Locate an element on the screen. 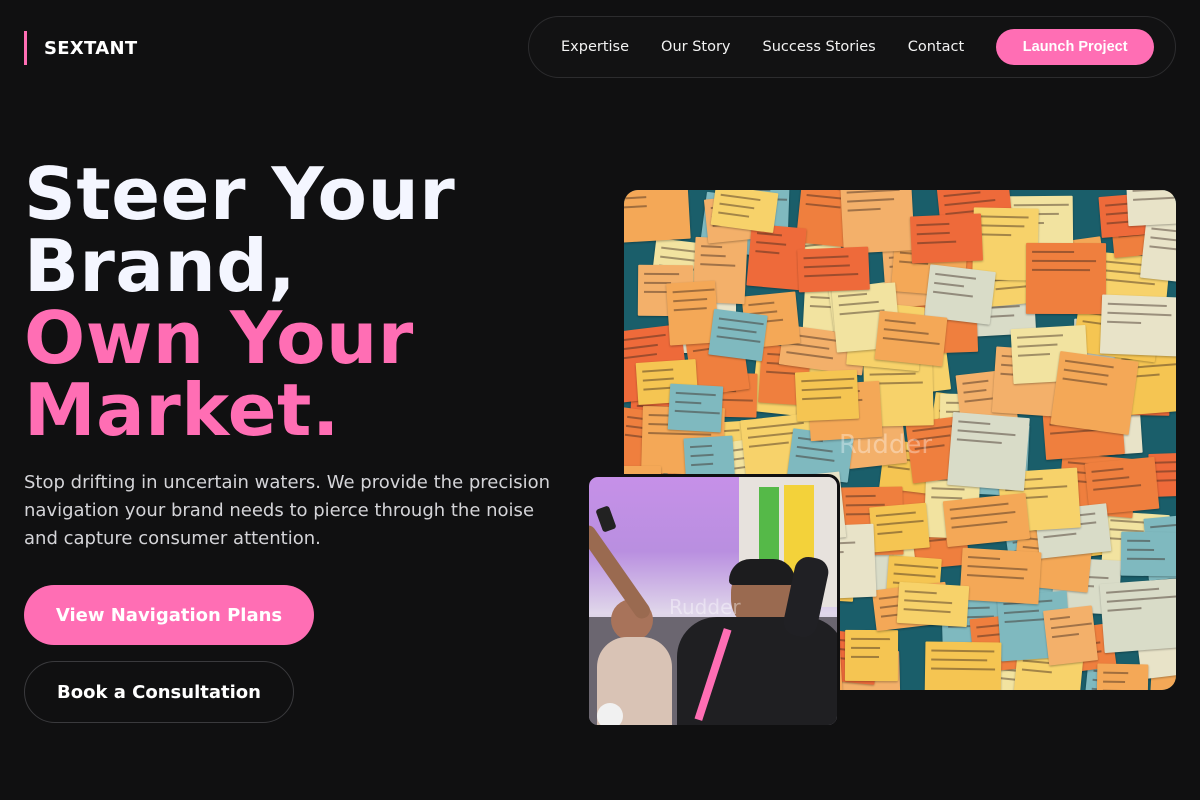  nav-link-our-story: Our Story is located at coordinates (695, 47).